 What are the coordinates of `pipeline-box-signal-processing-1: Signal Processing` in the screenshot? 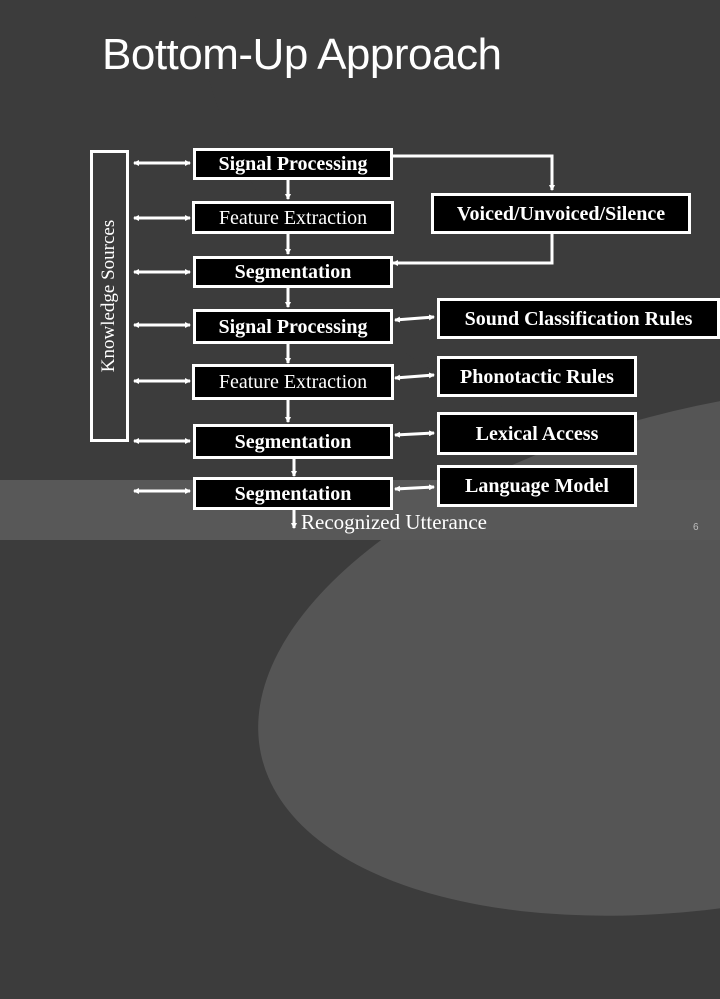 It's located at (293, 164).